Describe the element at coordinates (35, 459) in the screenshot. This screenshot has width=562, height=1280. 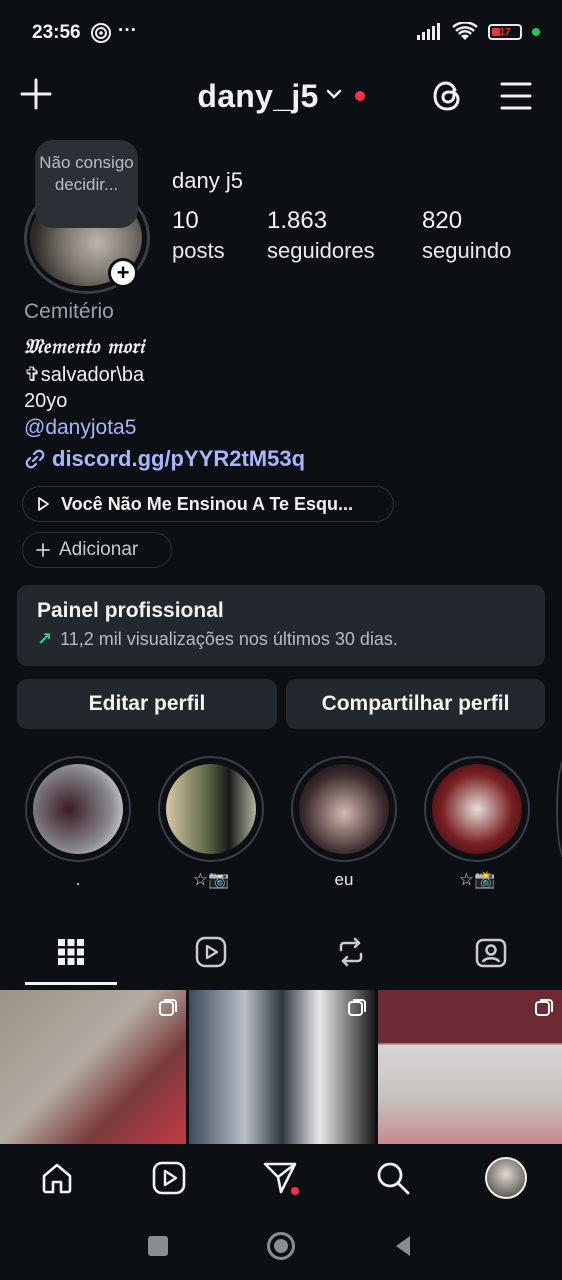
I see `link-icon` at that location.